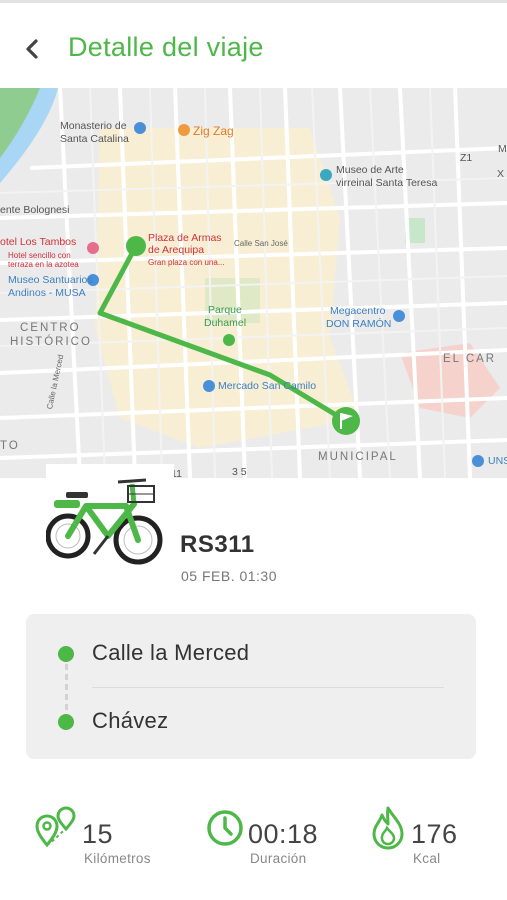  Describe the element at coordinates (50, 328) in the screenshot. I see `map-label: CENTRO` at that location.